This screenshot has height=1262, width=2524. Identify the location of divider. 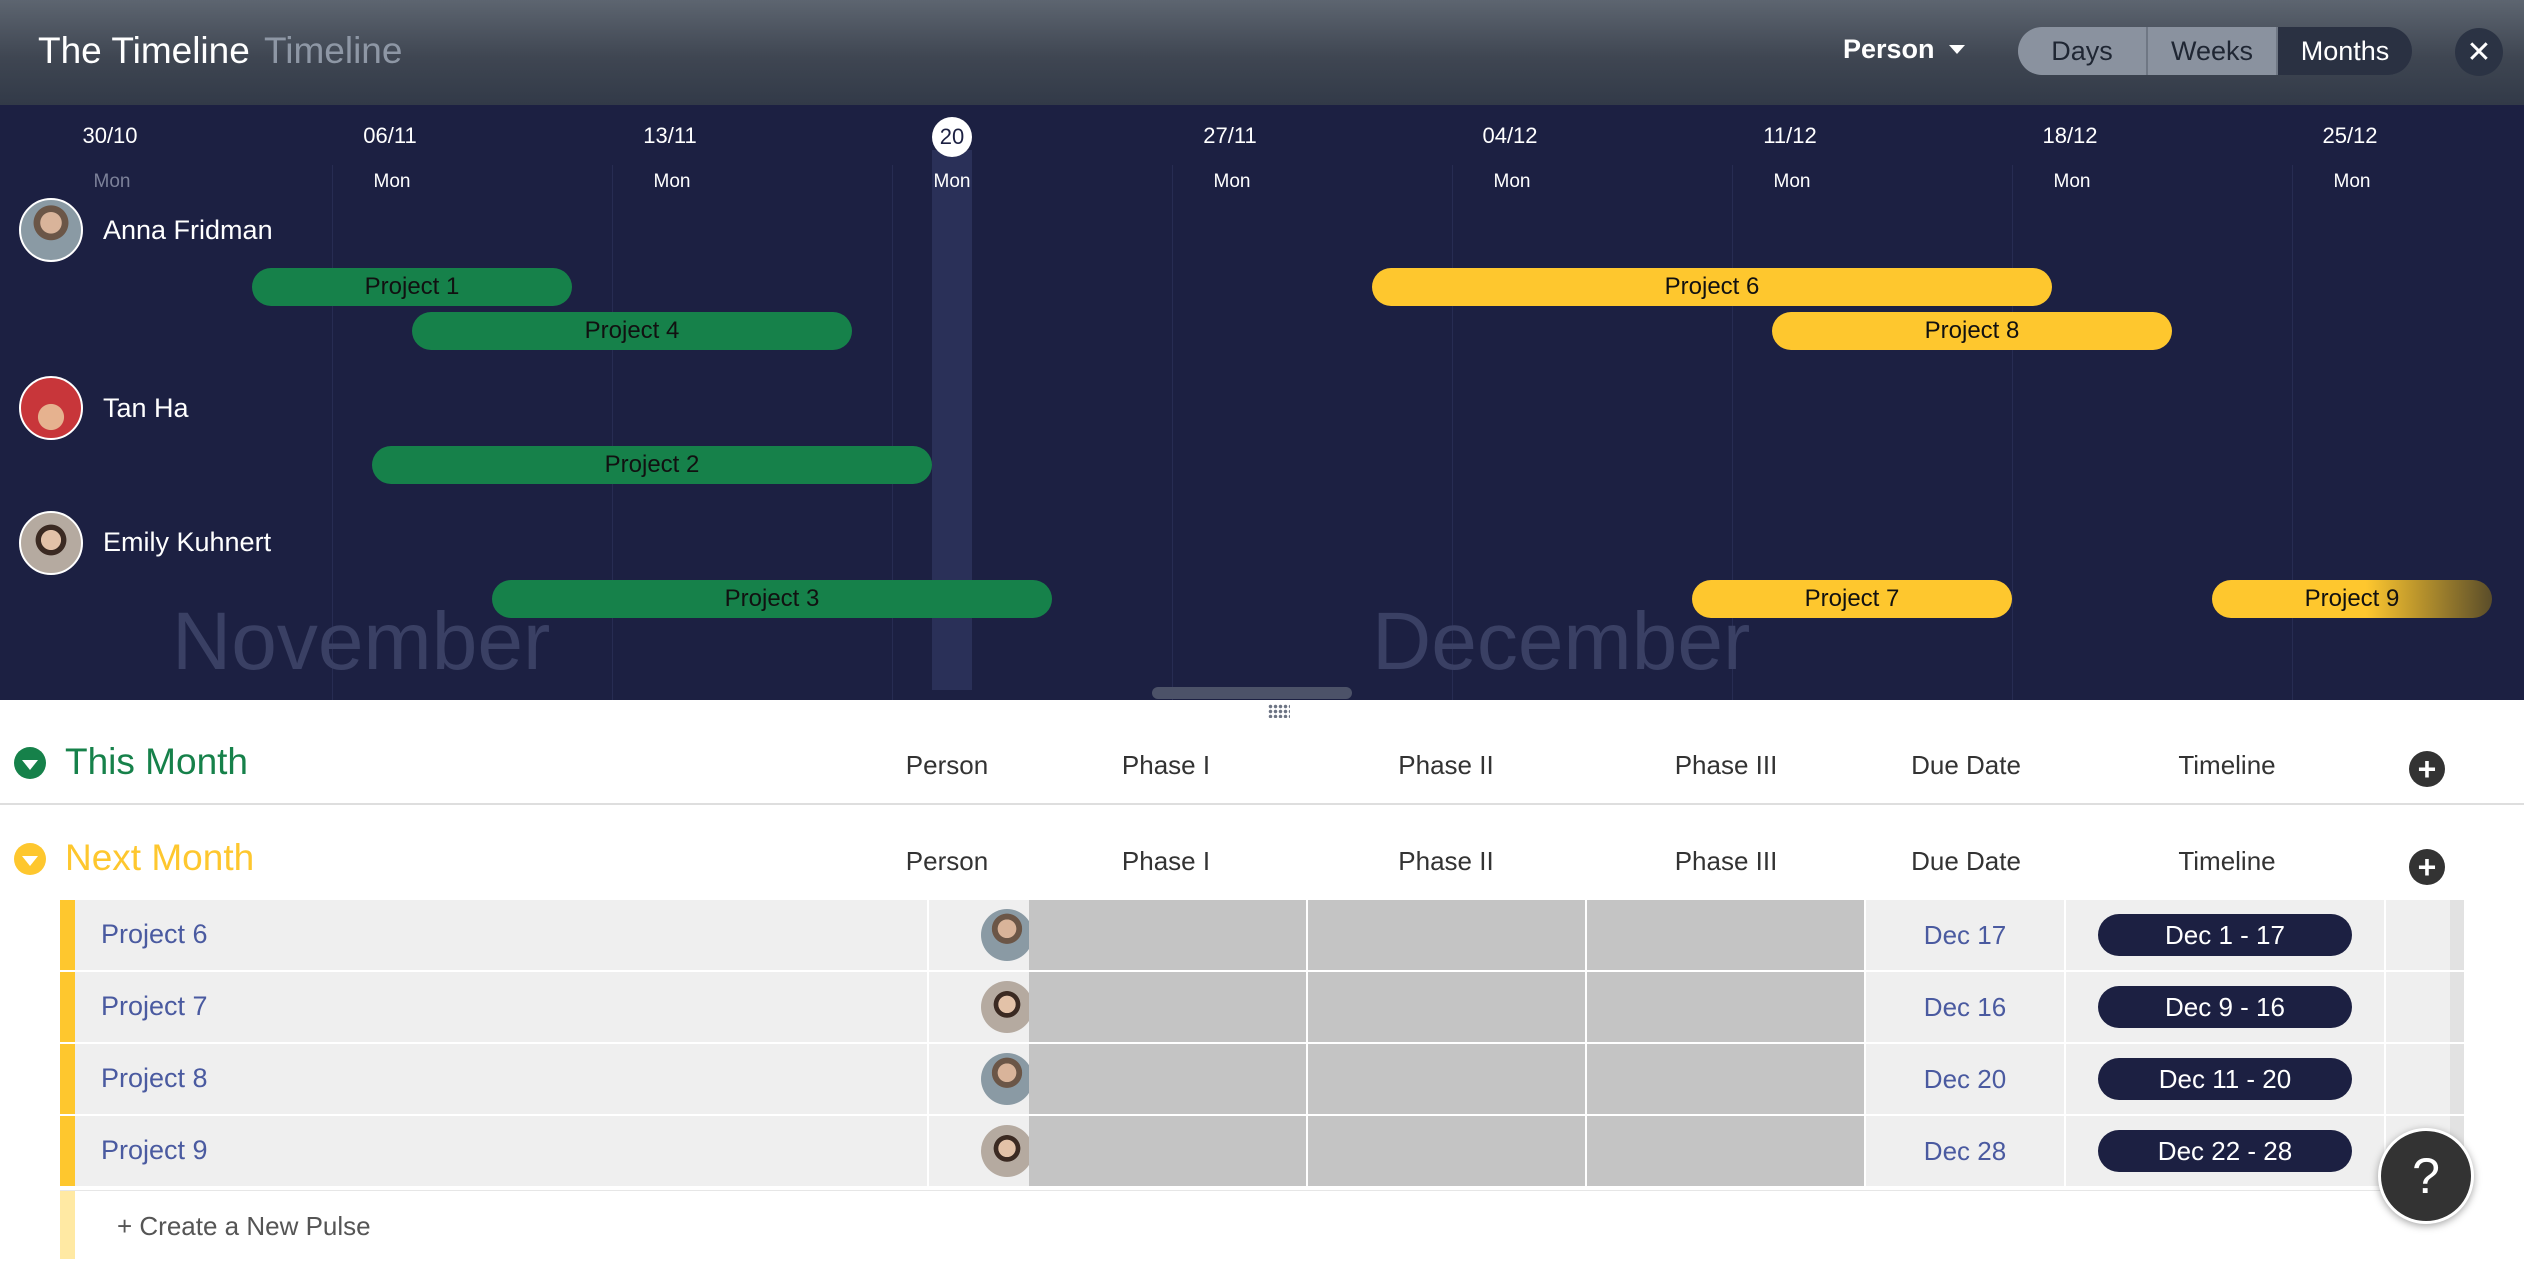
(1262, 804).